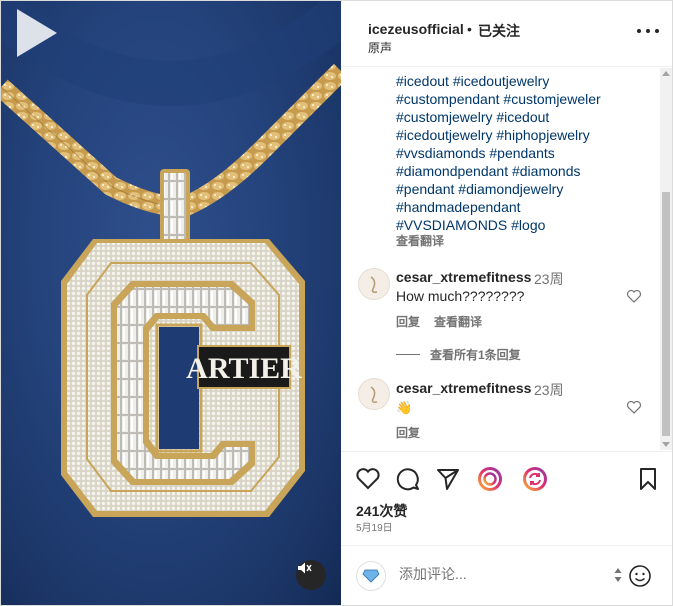 The height and width of the screenshot is (606, 673). I want to click on author-username: icezeusofficial, so click(416, 29).